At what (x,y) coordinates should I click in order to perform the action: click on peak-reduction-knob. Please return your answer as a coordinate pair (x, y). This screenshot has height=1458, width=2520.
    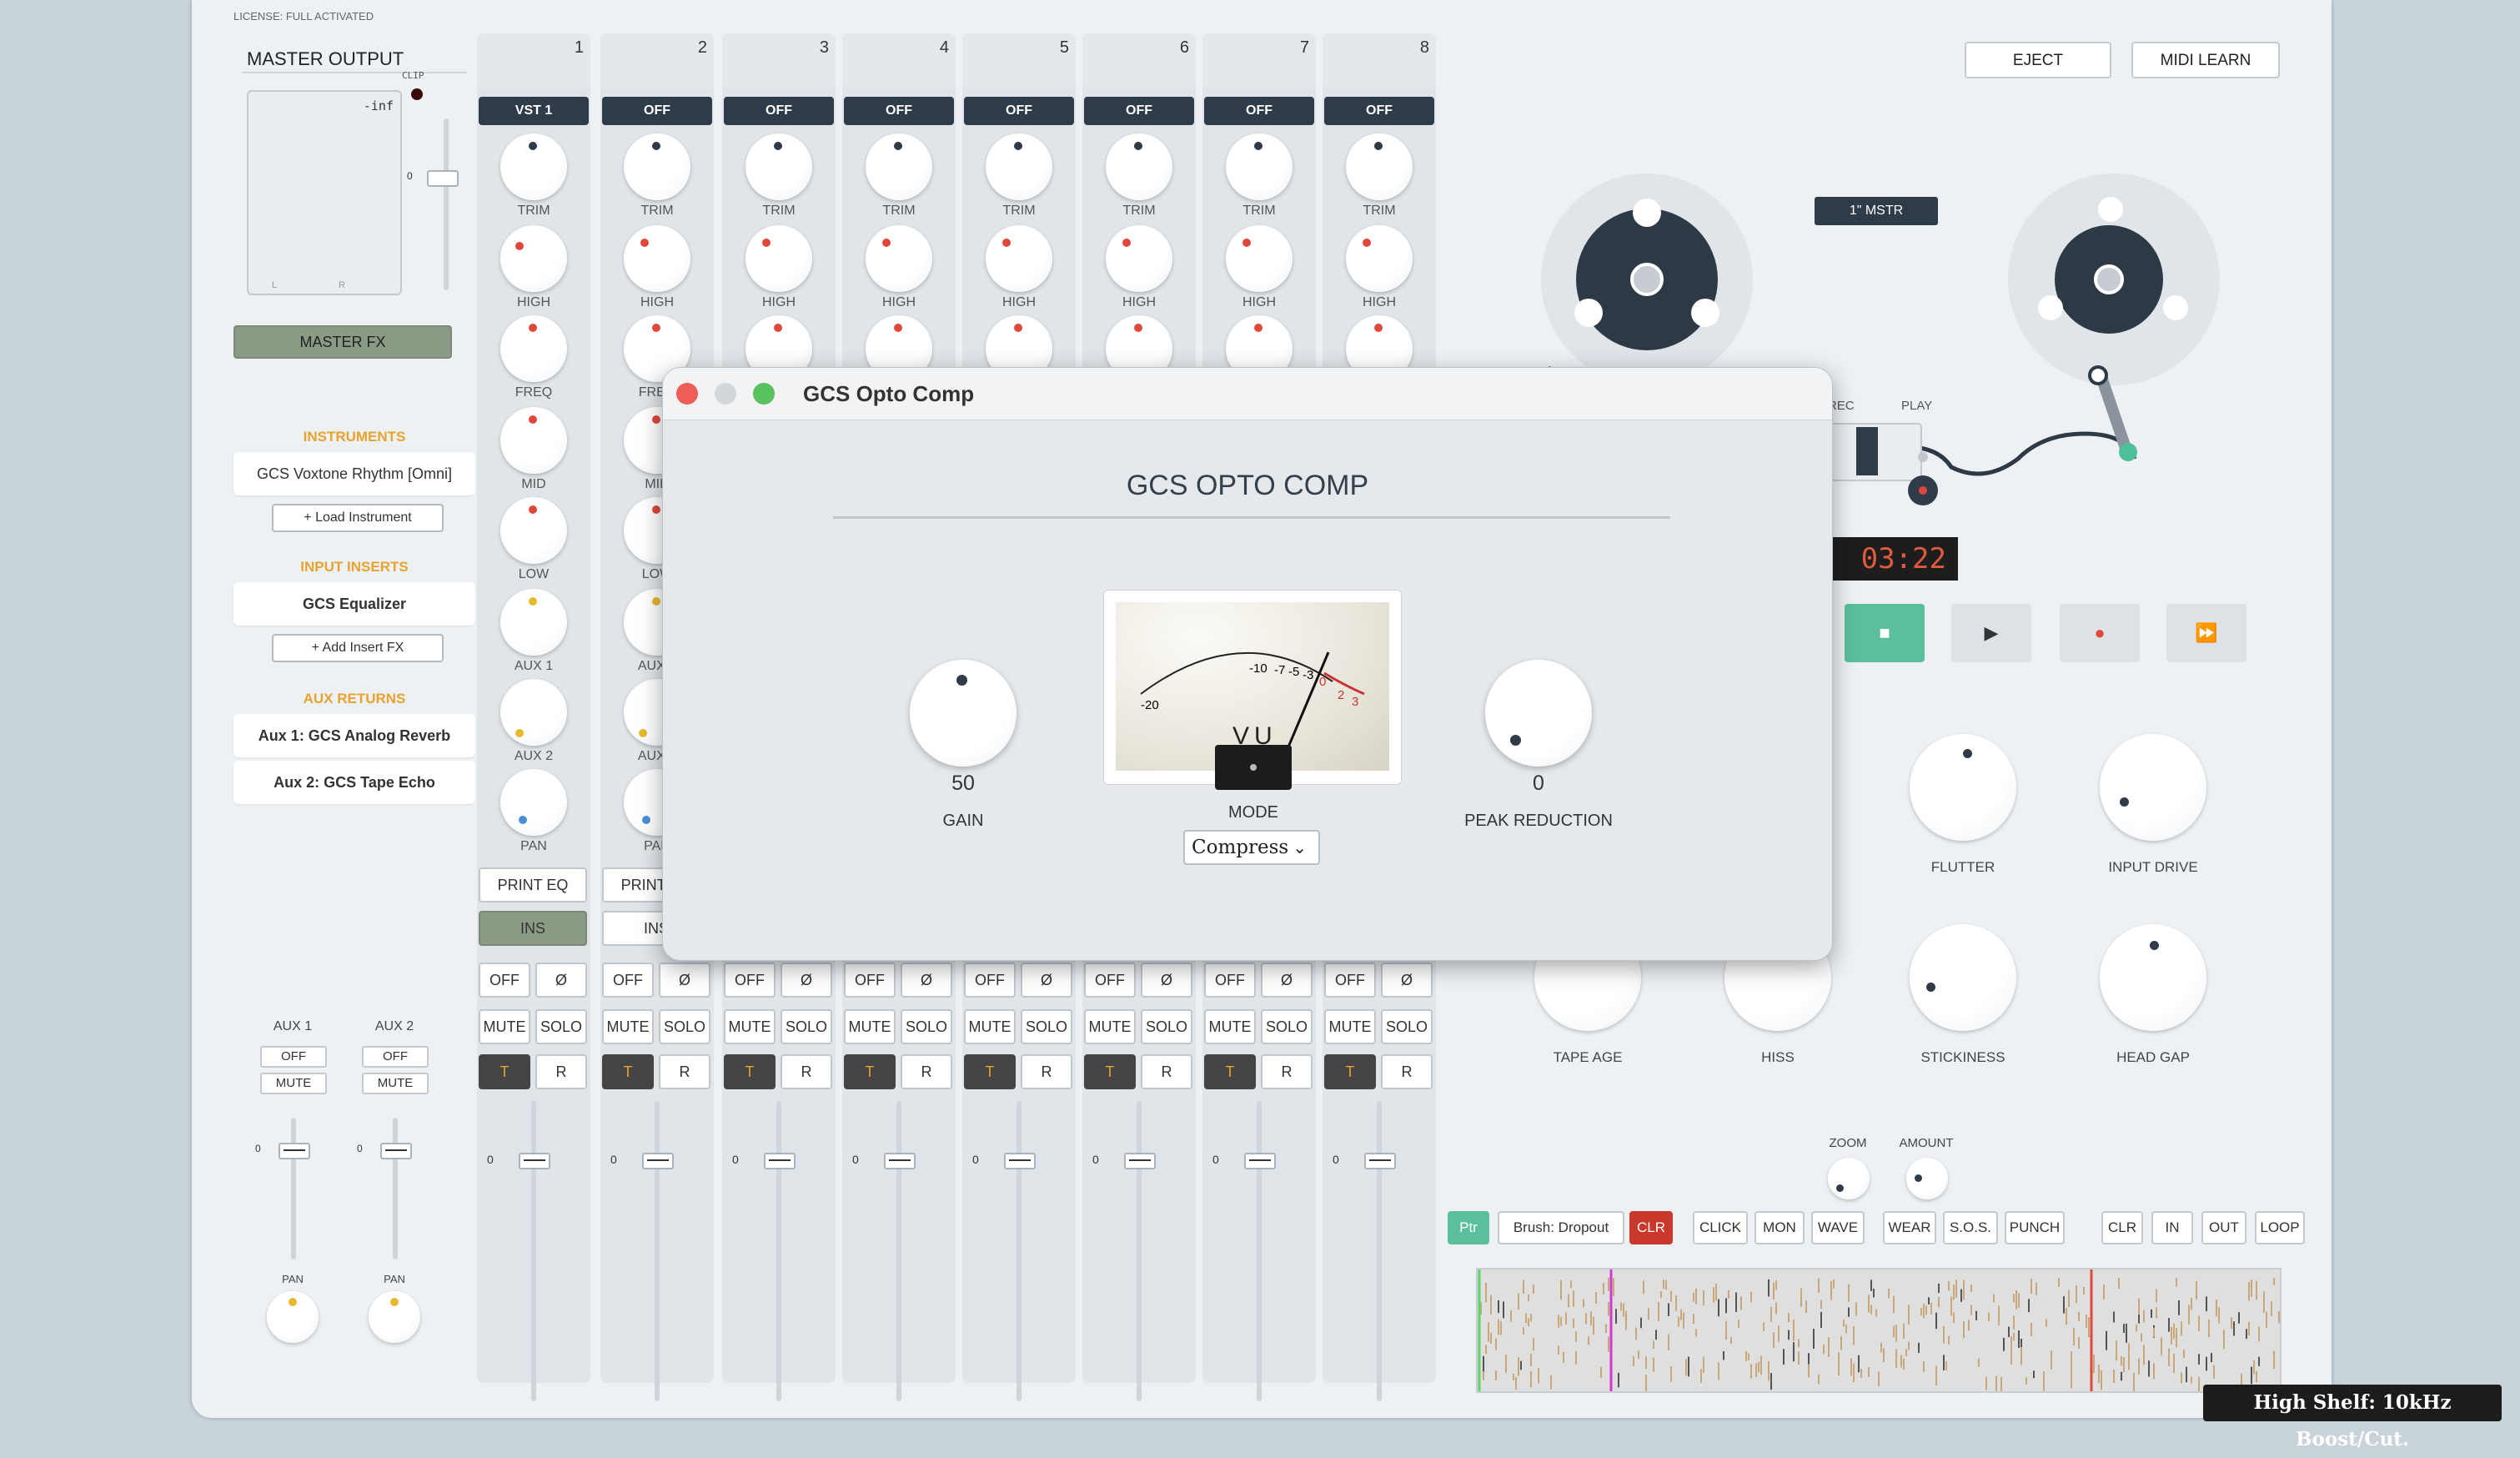
    Looking at the image, I should click on (1538, 713).